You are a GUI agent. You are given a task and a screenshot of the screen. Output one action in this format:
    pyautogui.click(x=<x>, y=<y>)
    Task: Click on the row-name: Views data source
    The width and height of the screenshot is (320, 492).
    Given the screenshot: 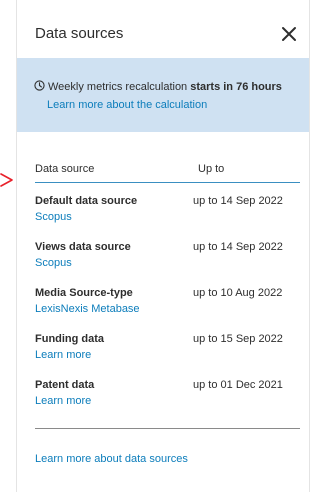 What is the action you would take?
    pyautogui.click(x=83, y=247)
    